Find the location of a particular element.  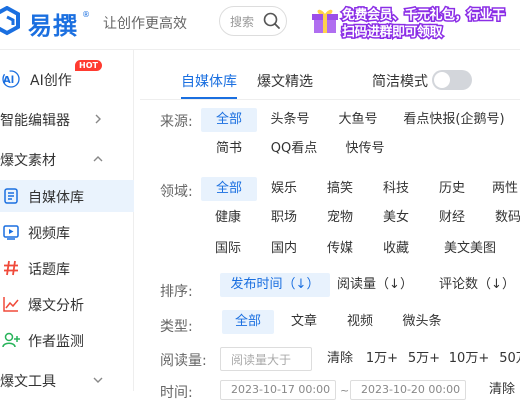

reads-input-placeholder: 阅读量大于 is located at coordinates (261, 360).